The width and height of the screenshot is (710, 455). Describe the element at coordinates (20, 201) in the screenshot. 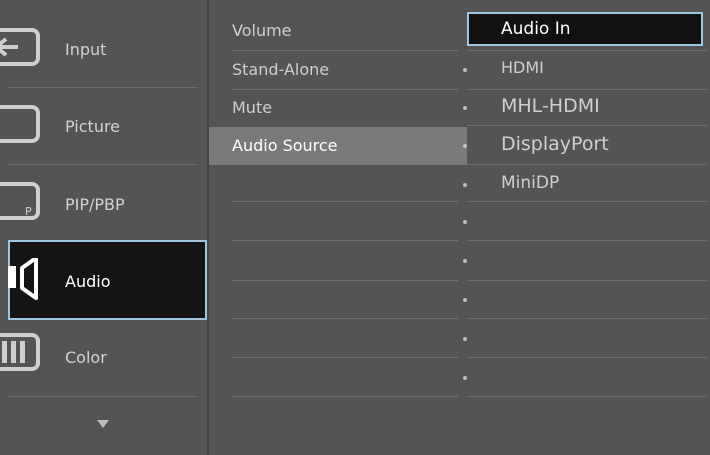

I see `pip-pbp-icon` at that location.